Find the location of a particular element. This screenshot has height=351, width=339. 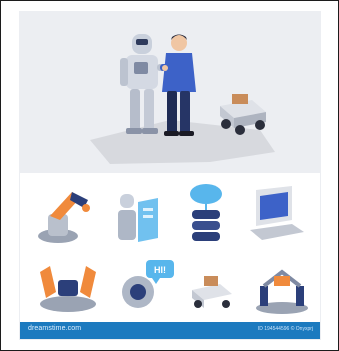

businessman-icon is located at coordinates (178, 85).